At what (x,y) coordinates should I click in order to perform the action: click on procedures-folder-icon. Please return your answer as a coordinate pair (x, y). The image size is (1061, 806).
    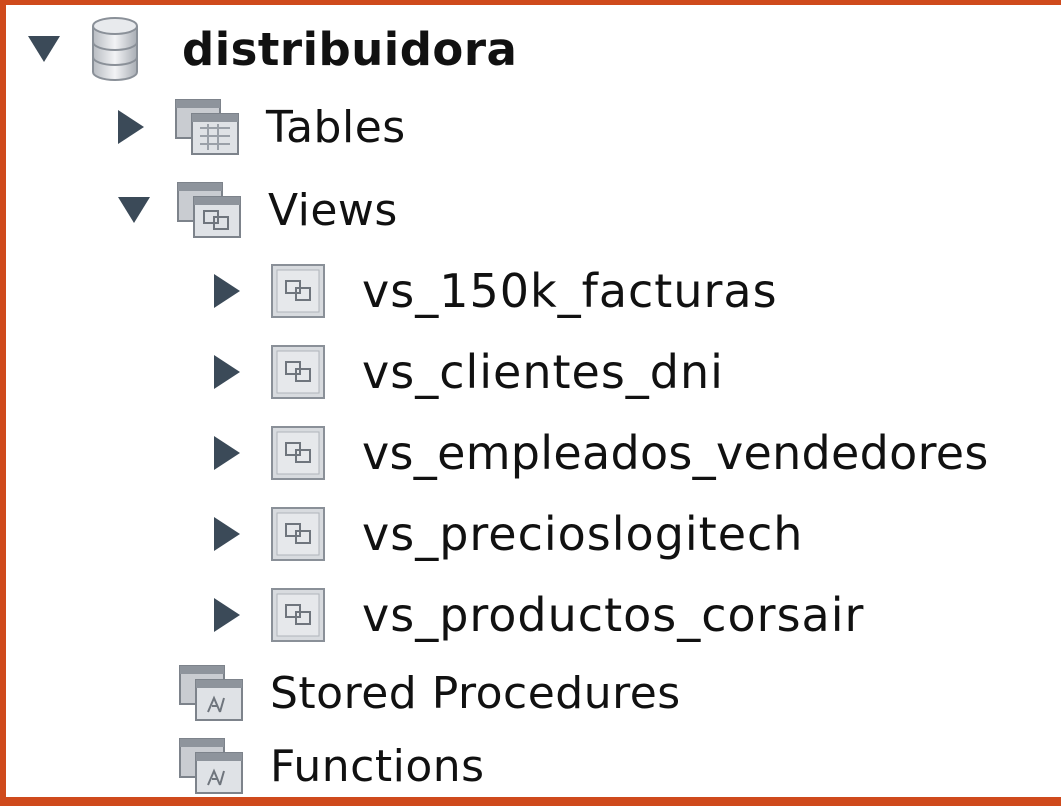
    Looking at the image, I should click on (211, 693).